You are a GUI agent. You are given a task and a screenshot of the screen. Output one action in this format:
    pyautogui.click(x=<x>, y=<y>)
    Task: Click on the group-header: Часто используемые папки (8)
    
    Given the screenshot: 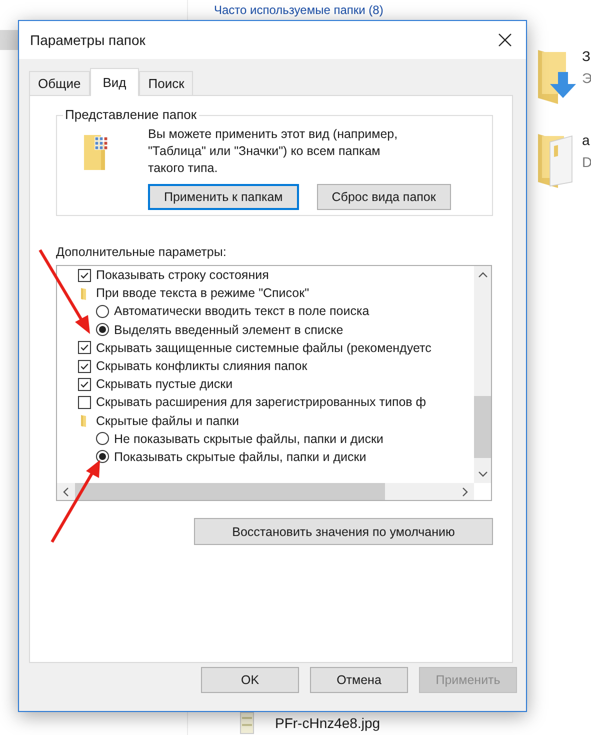 What is the action you would take?
    pyautogui.click(x=299, y=10)
    